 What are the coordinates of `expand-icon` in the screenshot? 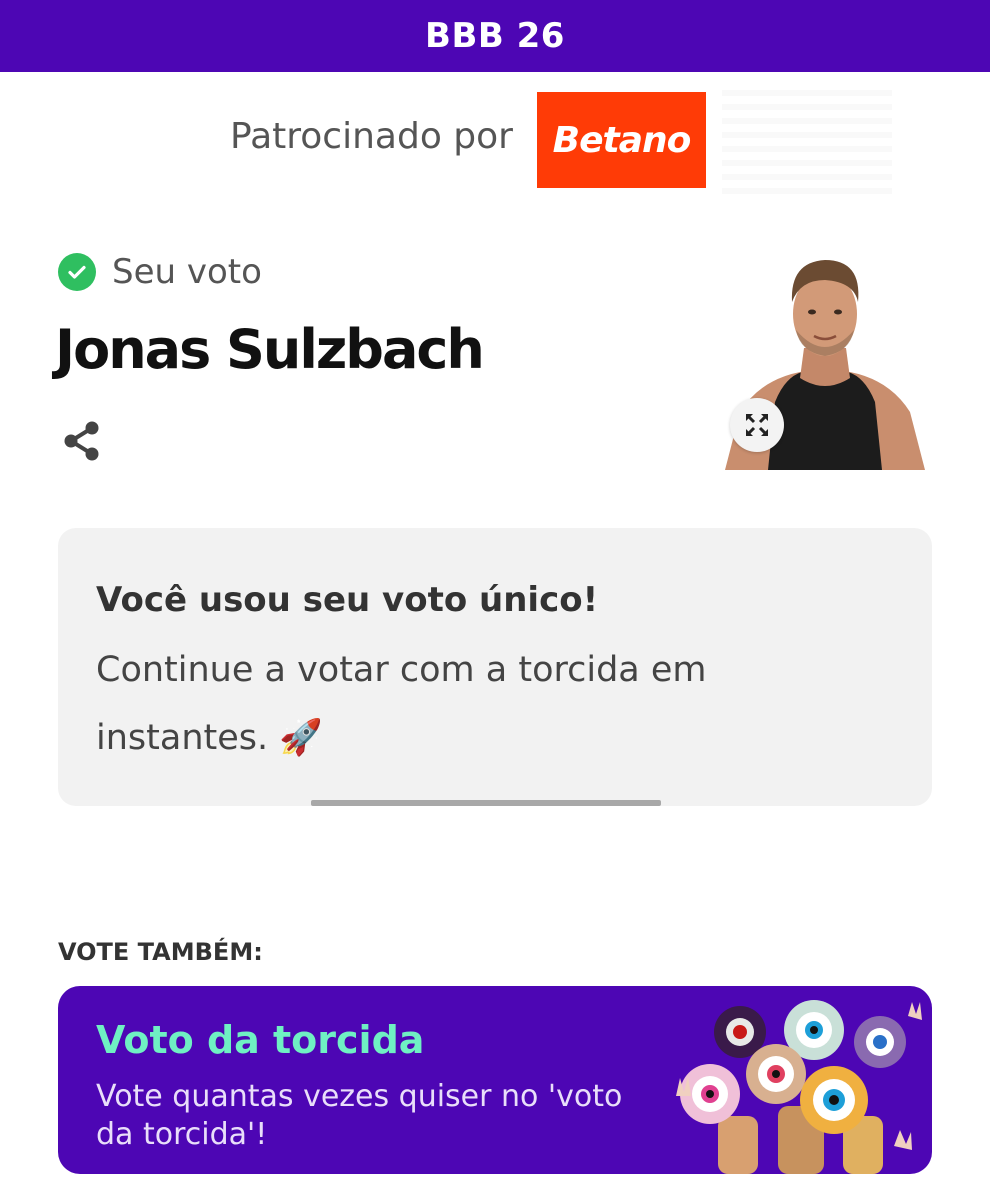 It's located at (757, 425).